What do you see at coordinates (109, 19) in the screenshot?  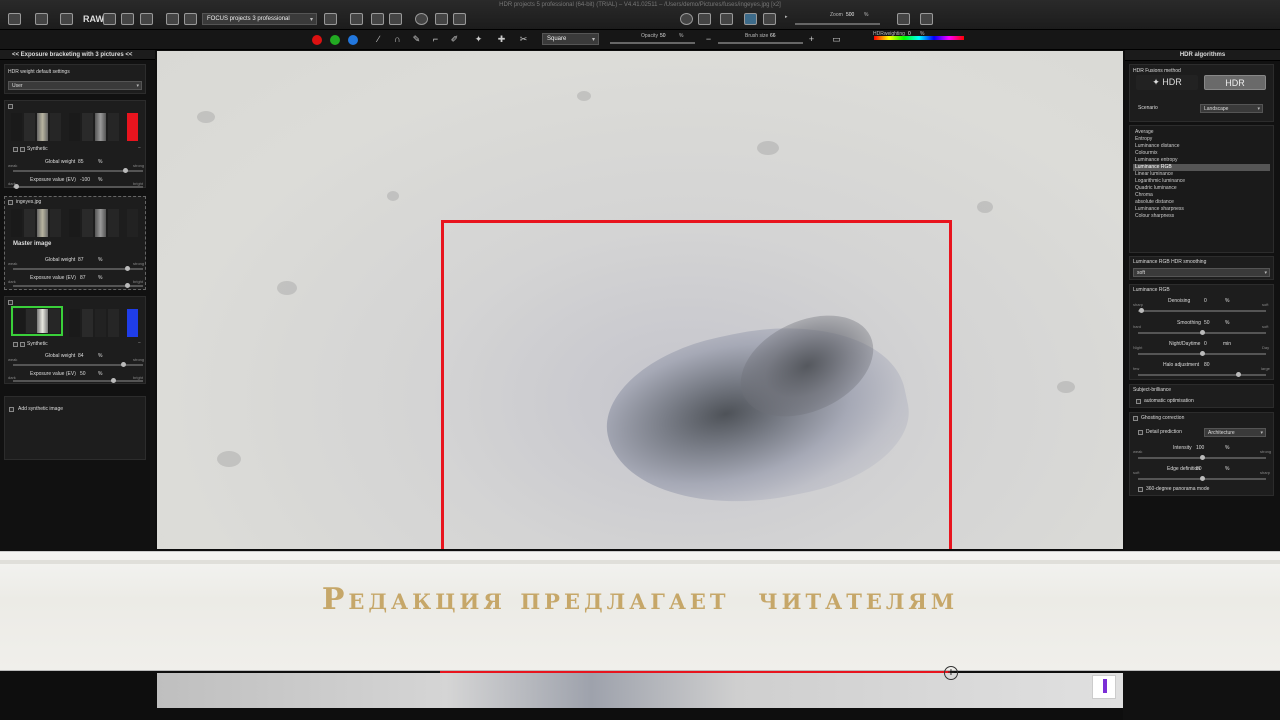 I see `layout-icon` at bounding box center [109, 19].